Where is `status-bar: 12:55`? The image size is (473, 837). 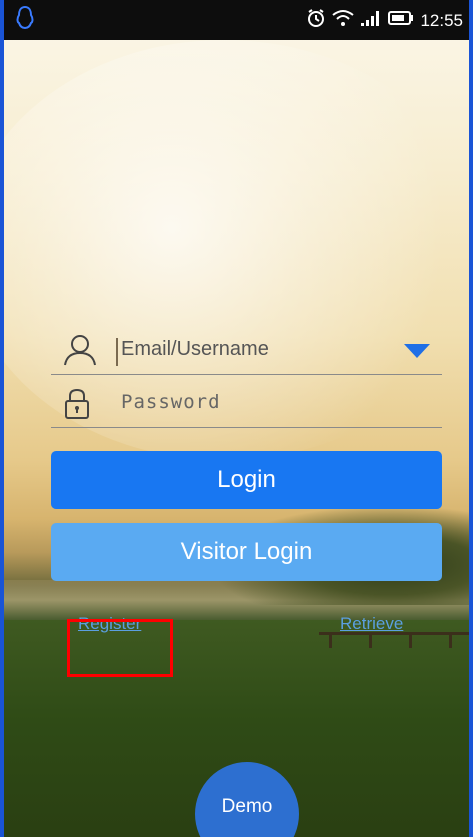
status-bar: 12:55 is located at coordinates (236, 20).